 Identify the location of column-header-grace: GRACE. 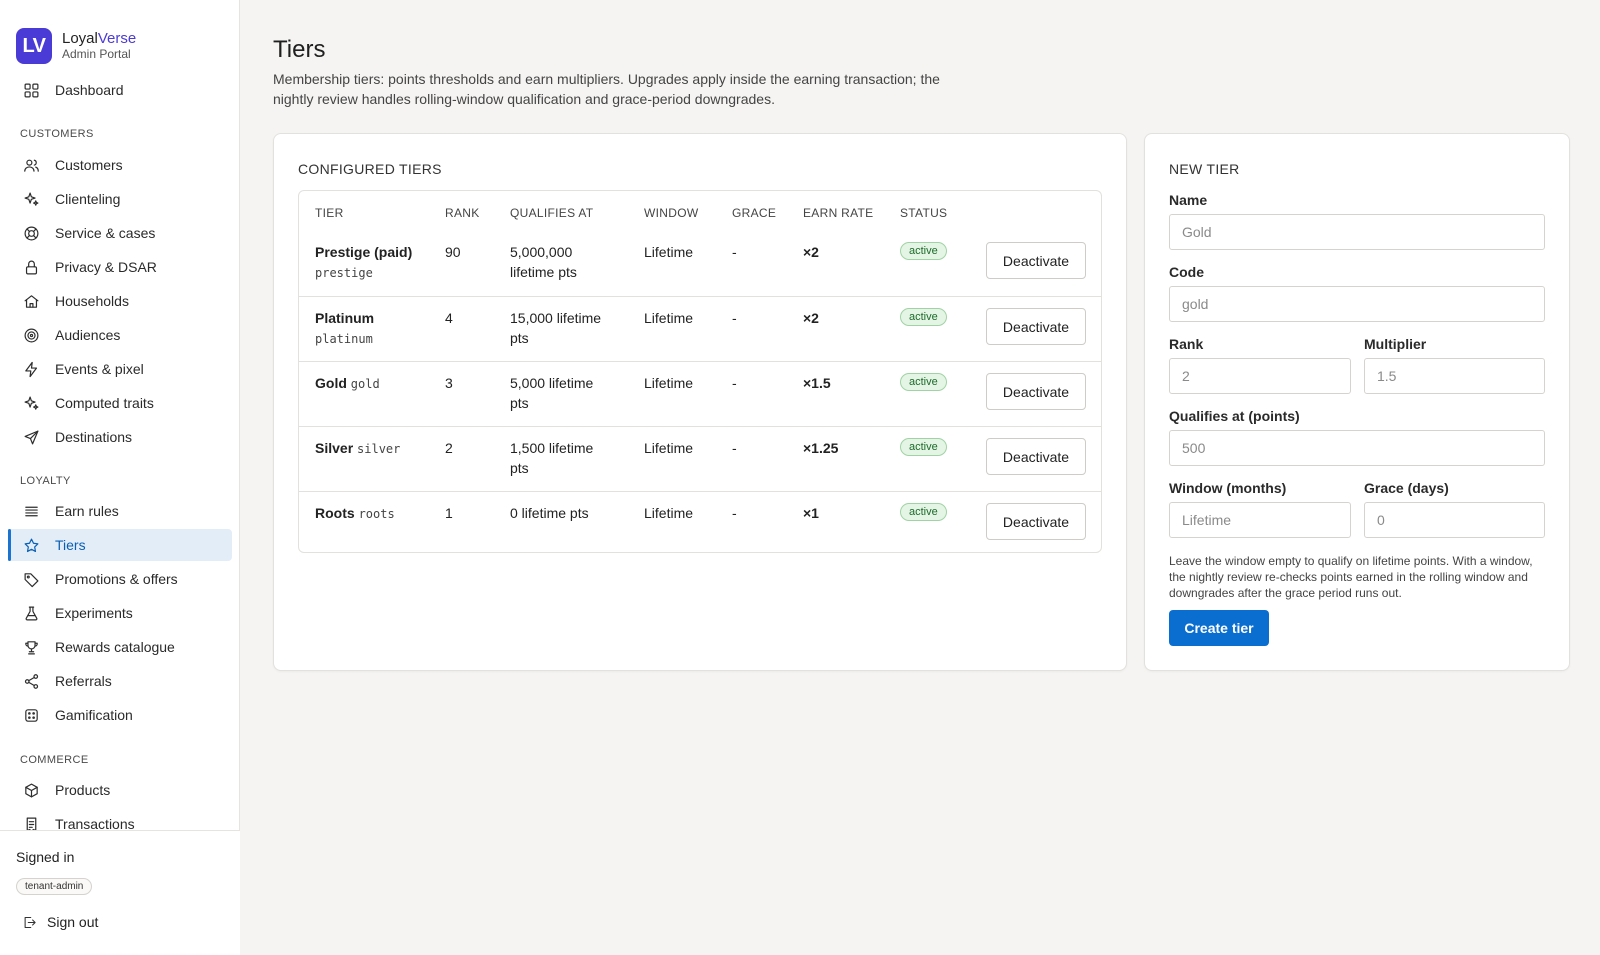
(754, 213).